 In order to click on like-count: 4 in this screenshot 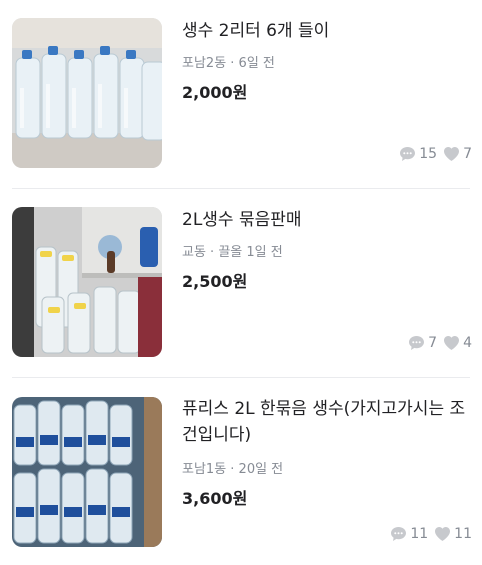, I will do `click(457, 343)`.